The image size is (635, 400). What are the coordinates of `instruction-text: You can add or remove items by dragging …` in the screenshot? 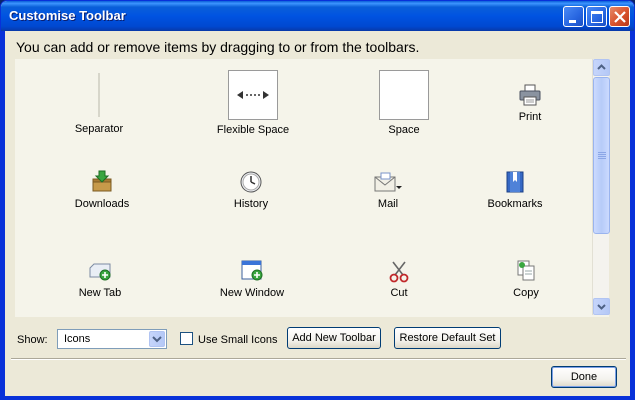 It's located at (218, 47).